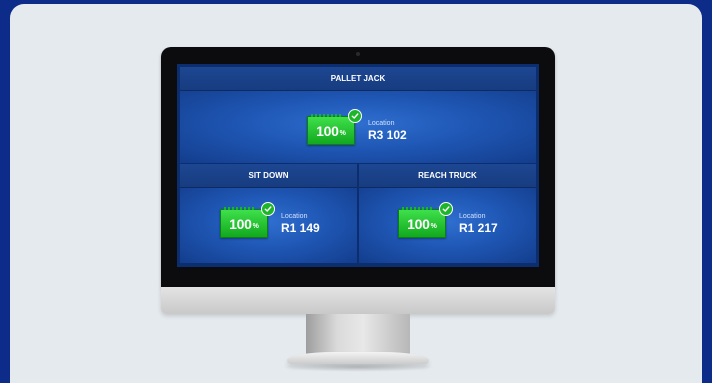  I want to click on location-info: Location R3 102, so click(387, 131).